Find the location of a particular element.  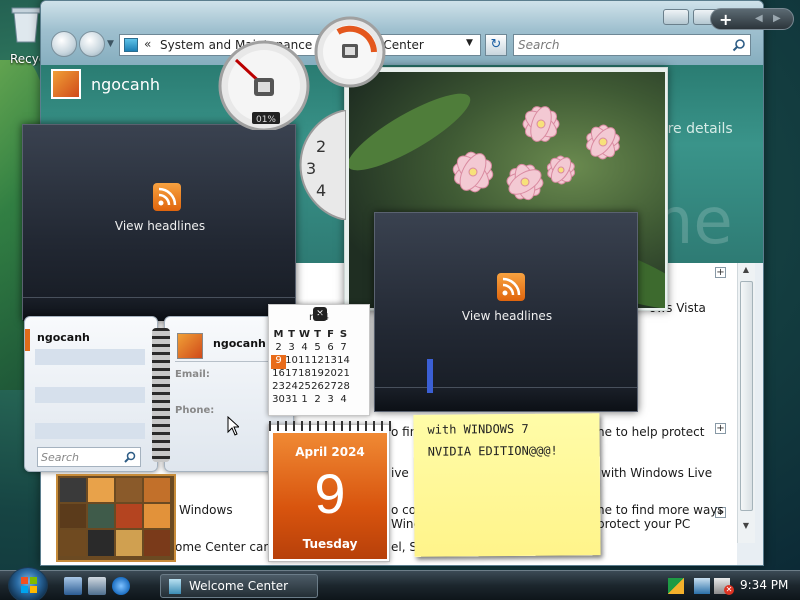

content-text: Windows is located at coordinates (206, 510).